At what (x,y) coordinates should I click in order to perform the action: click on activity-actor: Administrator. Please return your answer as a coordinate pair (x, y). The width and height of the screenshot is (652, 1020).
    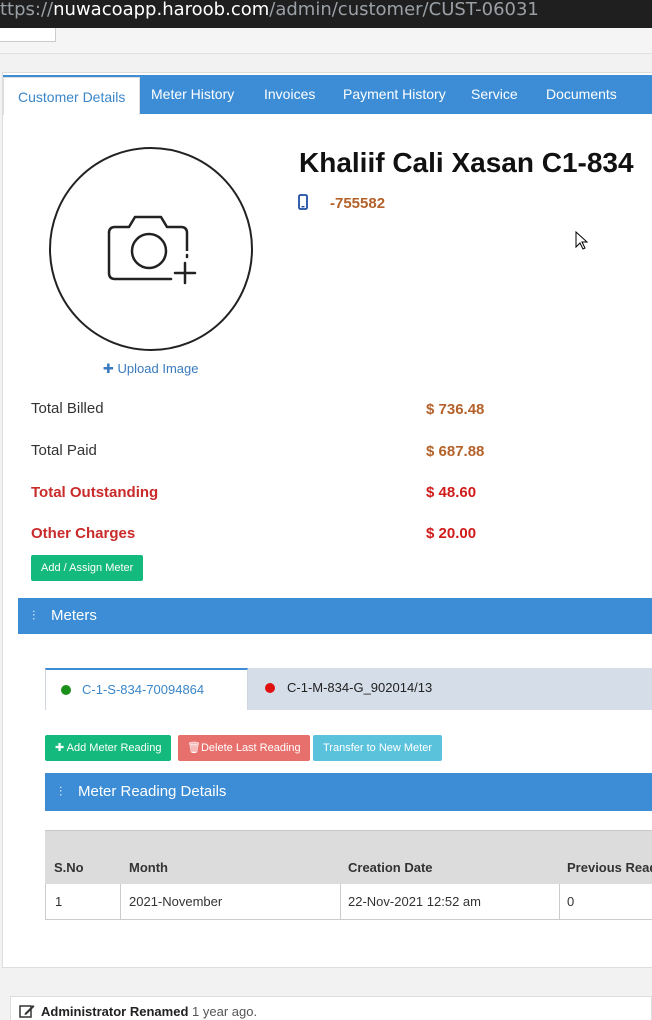
    Looking at the image, I should click on (84, 1011).